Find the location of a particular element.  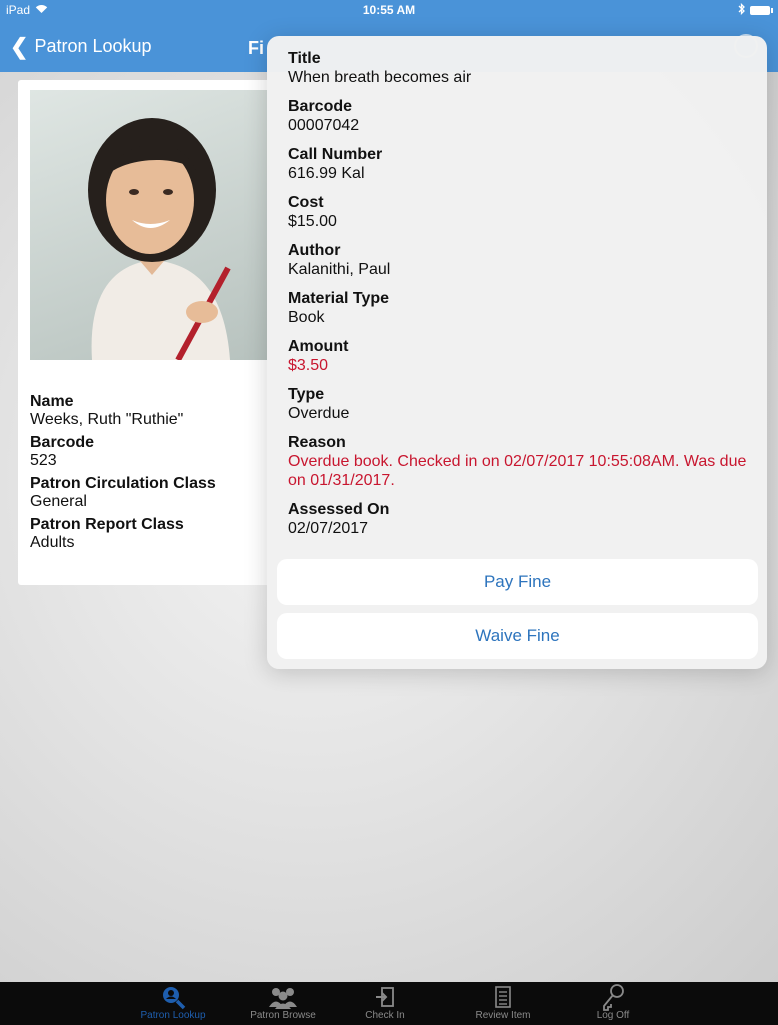

report-class-value: Adults is located at coordinates (52, 542).